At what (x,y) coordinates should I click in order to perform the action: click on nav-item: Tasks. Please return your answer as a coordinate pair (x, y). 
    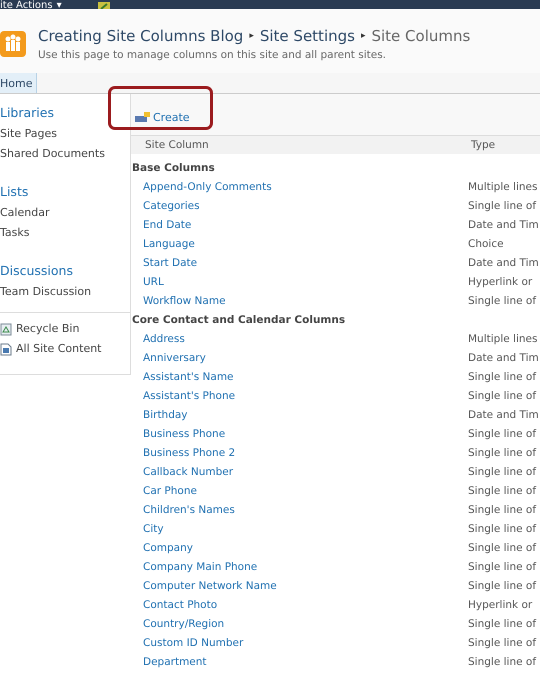
    Looking at the image, I should click on (65, 233).